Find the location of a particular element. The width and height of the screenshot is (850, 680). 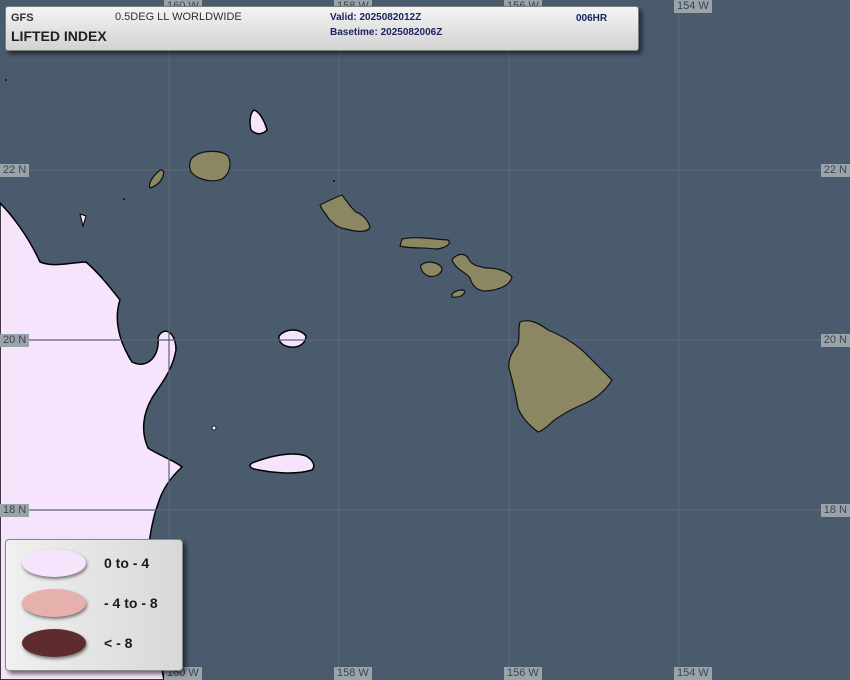

legend-item: 0 to - 4 is located at coordinates (94, 564).